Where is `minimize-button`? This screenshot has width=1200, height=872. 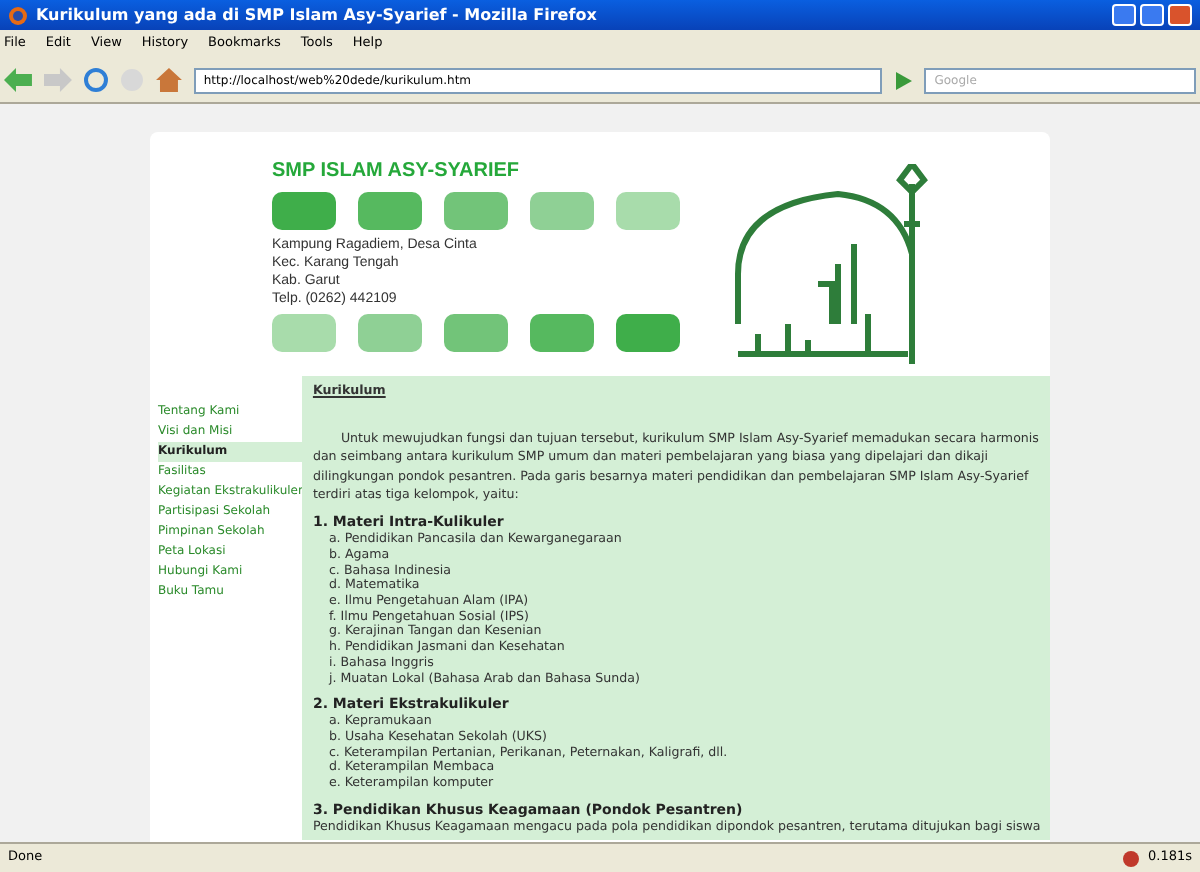
minimize-button is located at coordinates (1124, 15).